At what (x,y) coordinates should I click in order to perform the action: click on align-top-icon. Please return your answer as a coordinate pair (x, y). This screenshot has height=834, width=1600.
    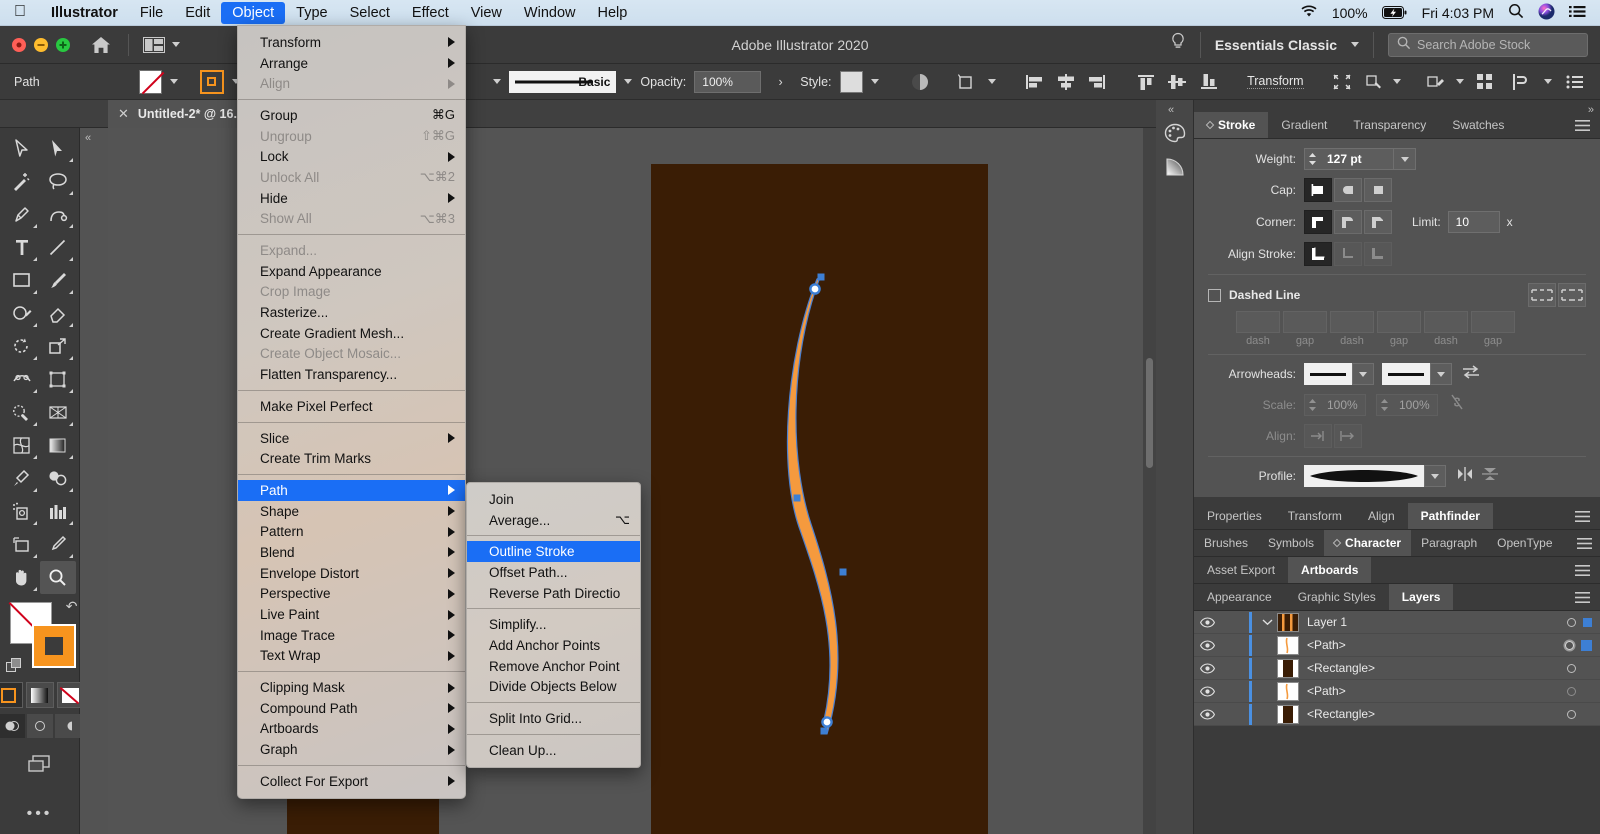
    Looking at the image, I should click on (1145, 82).